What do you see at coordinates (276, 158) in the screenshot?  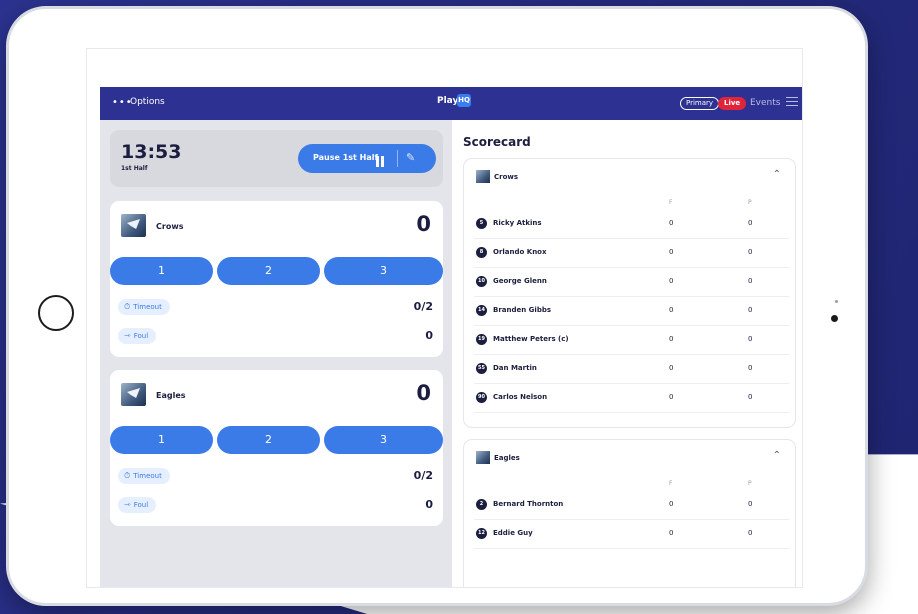 I see `game-clock-bar: 13:53 1st Half Pause 1st Half ✎` at bounding box center [276, 158].